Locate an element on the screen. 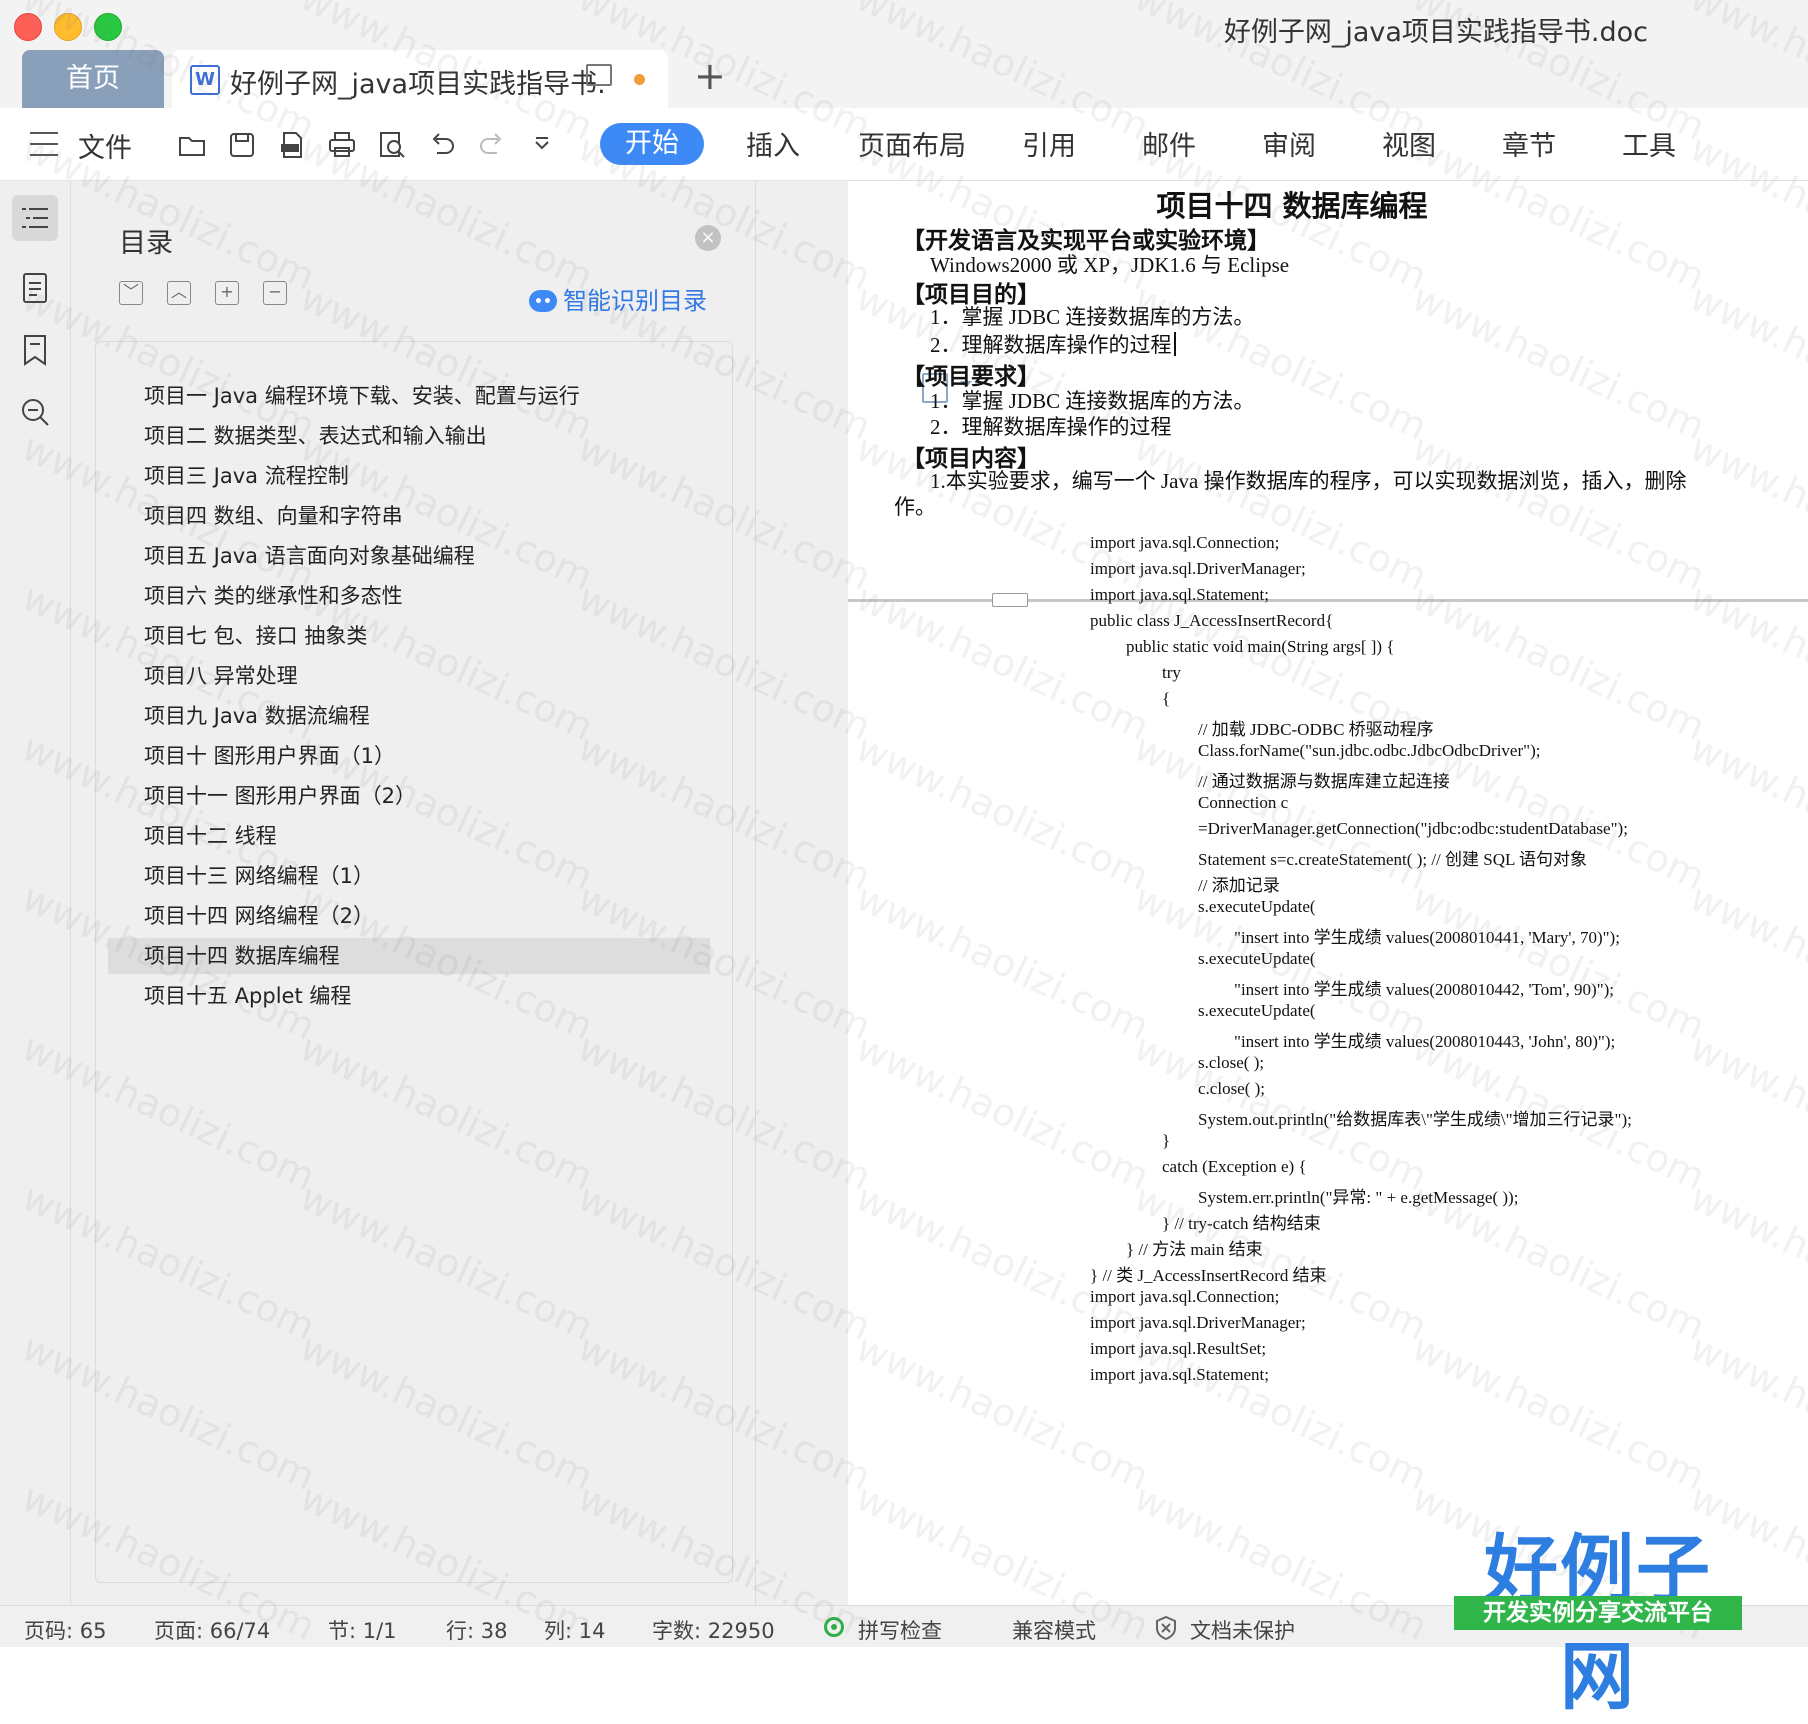  tab-document: W 好例子网_java项目实践指导书. is located at coordinates (420, 79).